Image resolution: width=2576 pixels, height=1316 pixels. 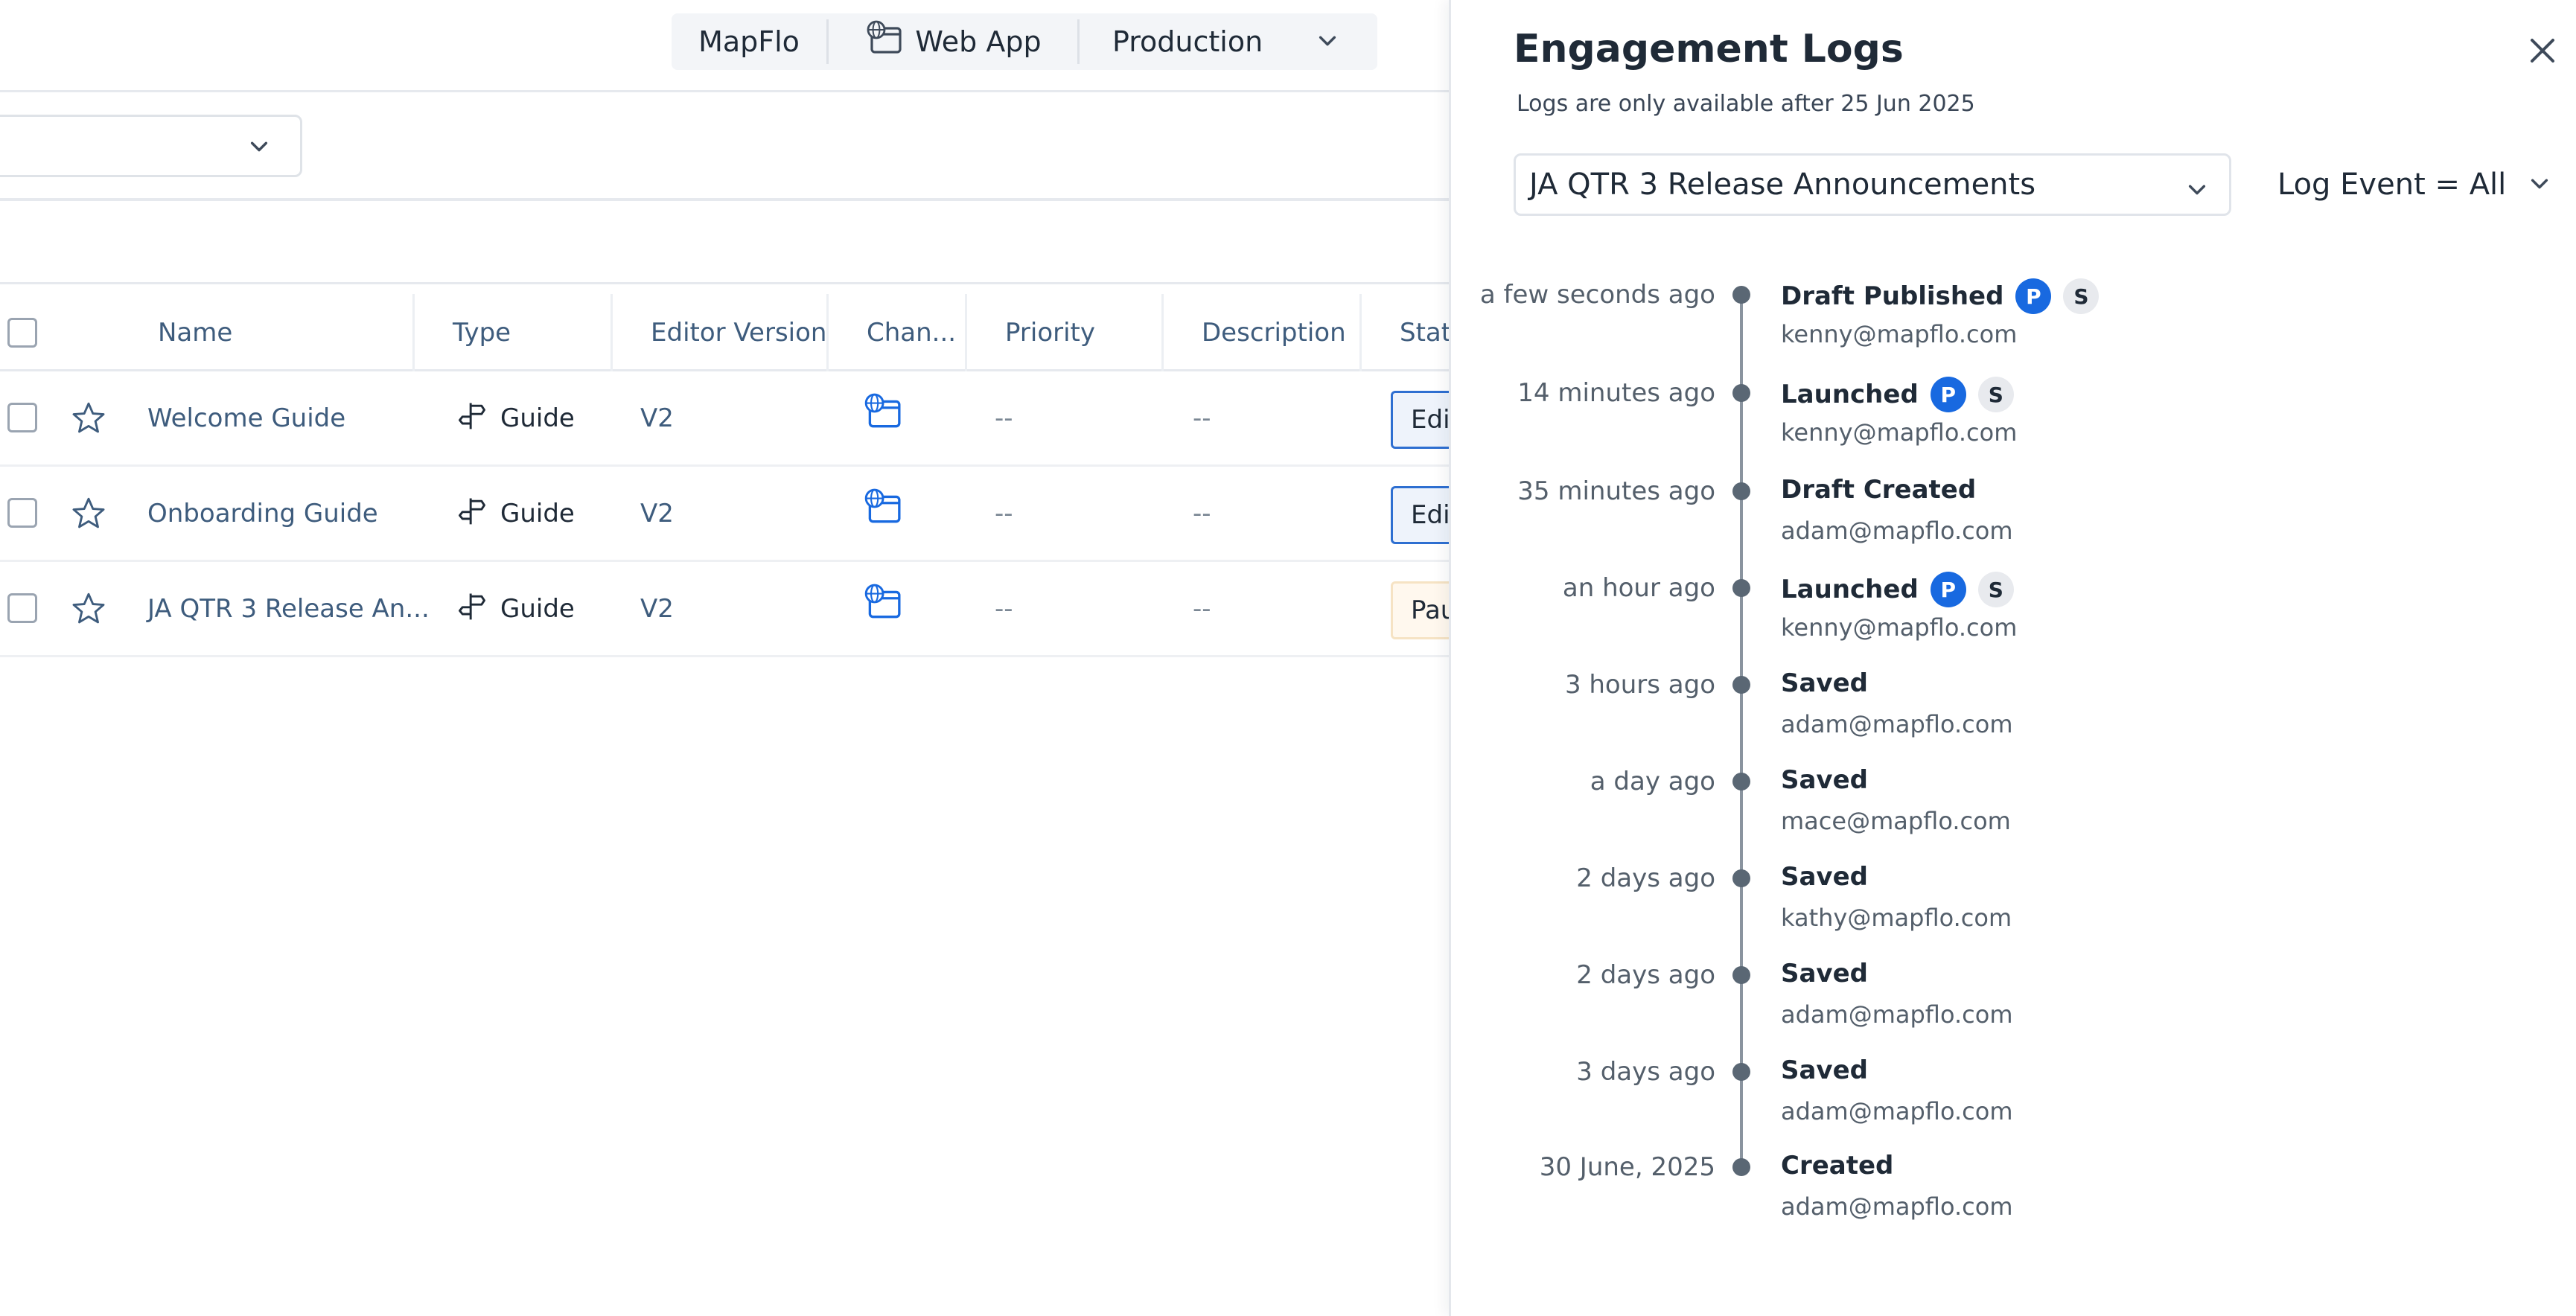 What do you see at coordinates (1597, 295) in the screenshot?
I see `log-time: a few seconds ago` at bounding box center [1597, 295].